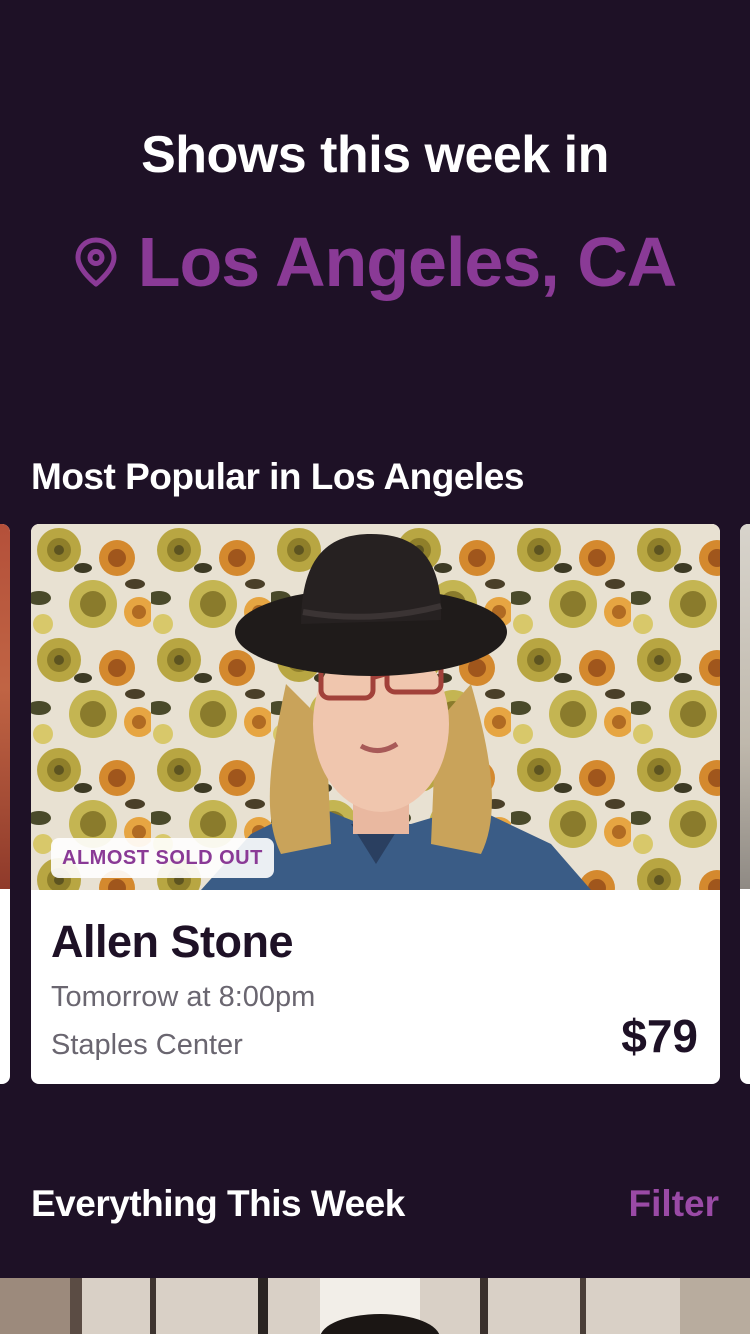 Image resolution: width=750 pixels, height=1334 pixels. I want to click on everything-this-week-heading: Everything This Week, so click(218, 1203).